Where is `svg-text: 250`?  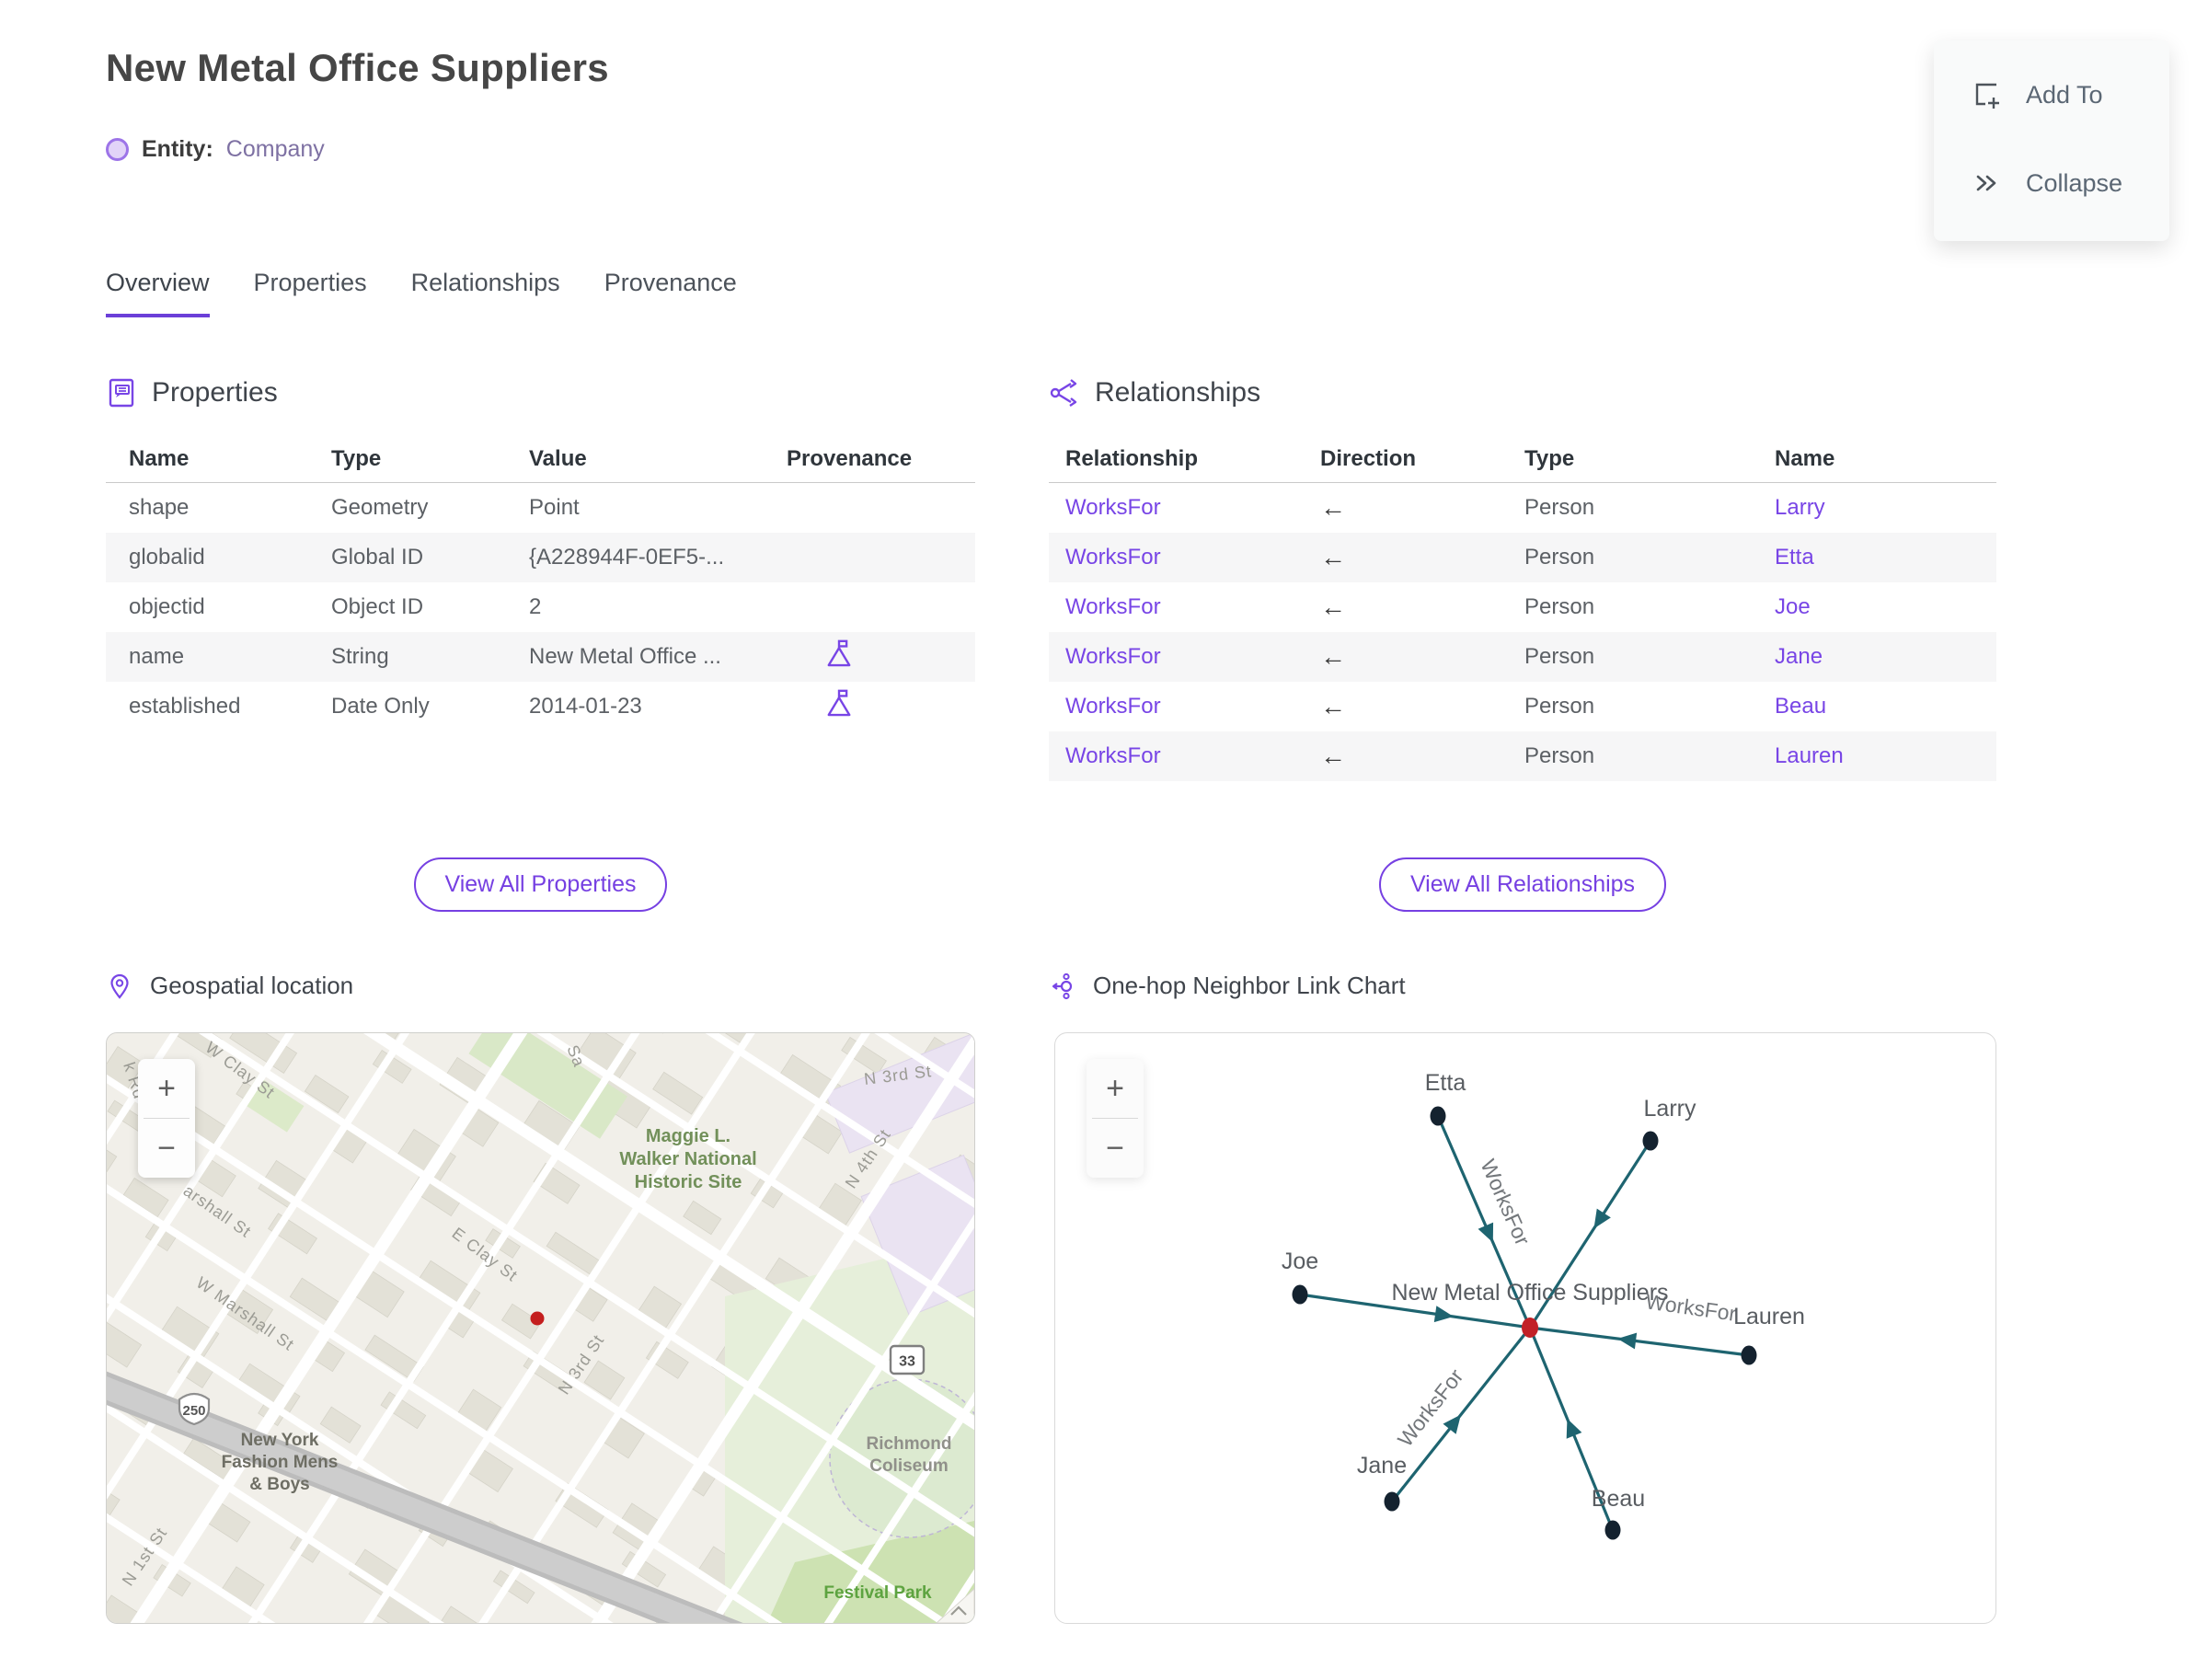
svg-text: 250 is located at coordinates (193, 1411).